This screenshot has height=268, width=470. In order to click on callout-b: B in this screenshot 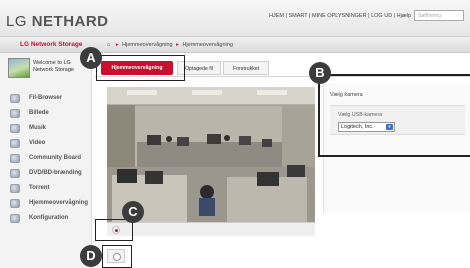, I will do `click(320, 73)`.